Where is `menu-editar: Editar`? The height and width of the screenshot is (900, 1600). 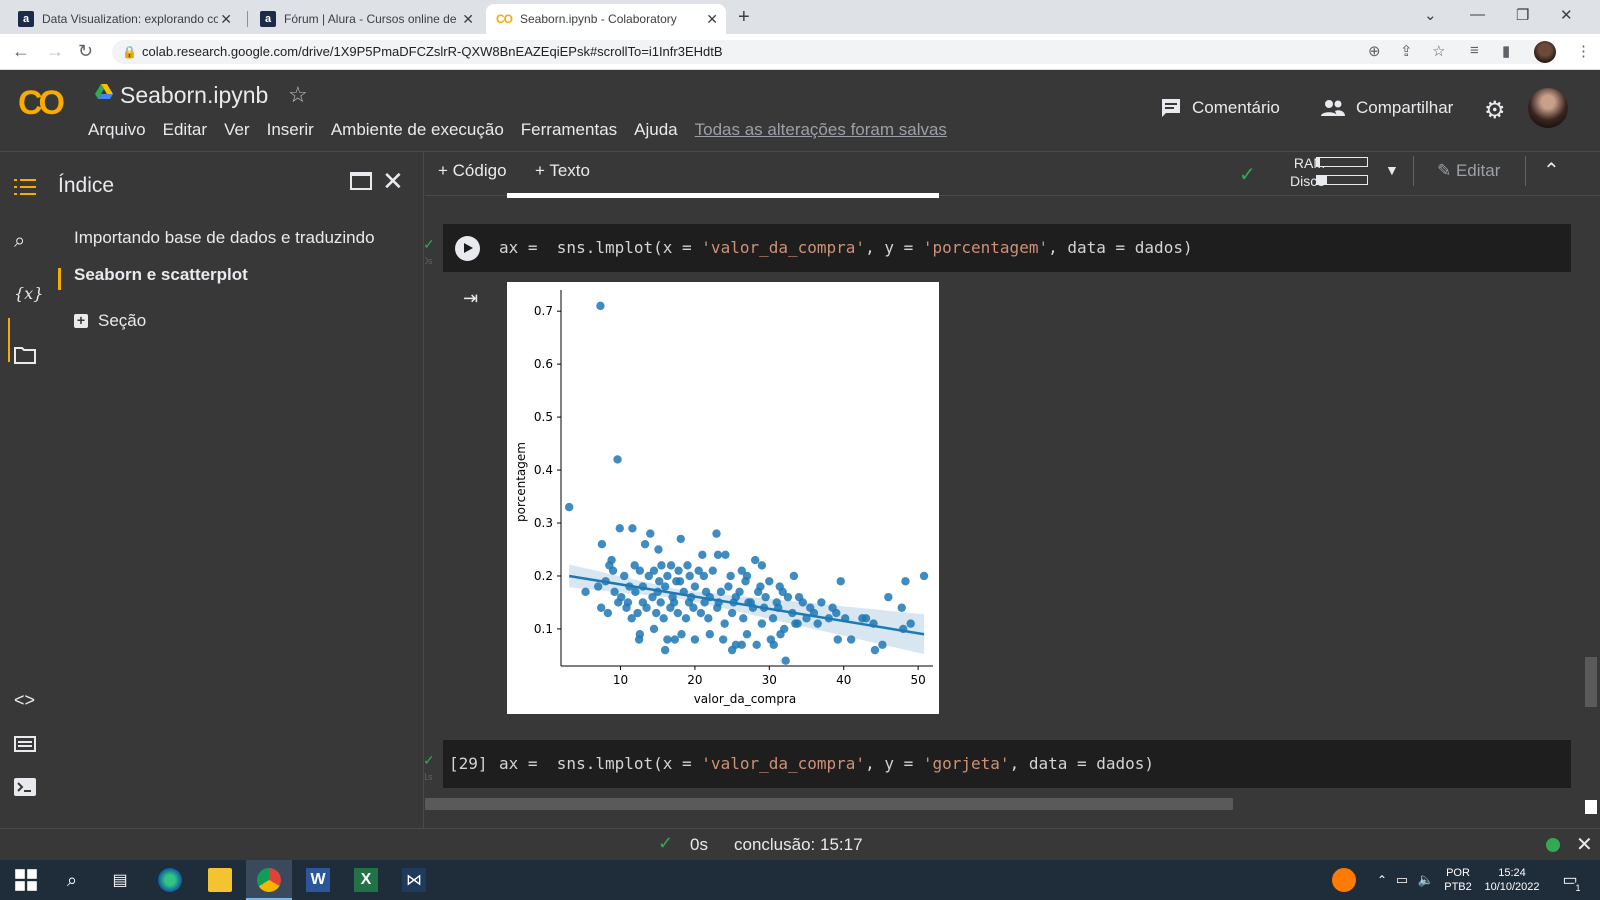
menu-editar: Editar is located at coordinates (185, 130).